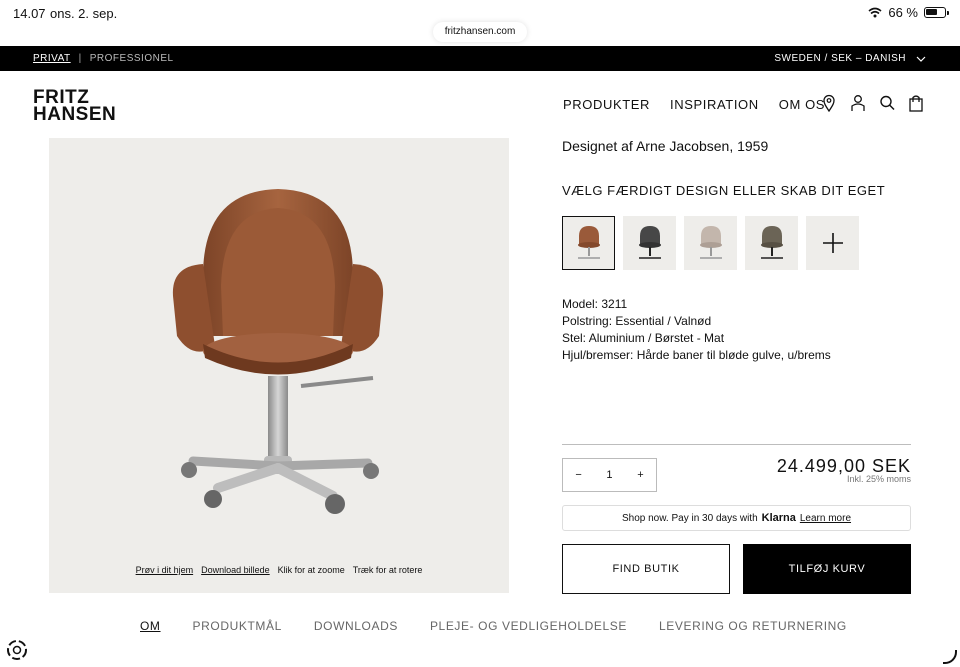  Describe the element at coordinates (75, 114) in the screenshot. I see `logo-line-2: HANSEN` at that location.